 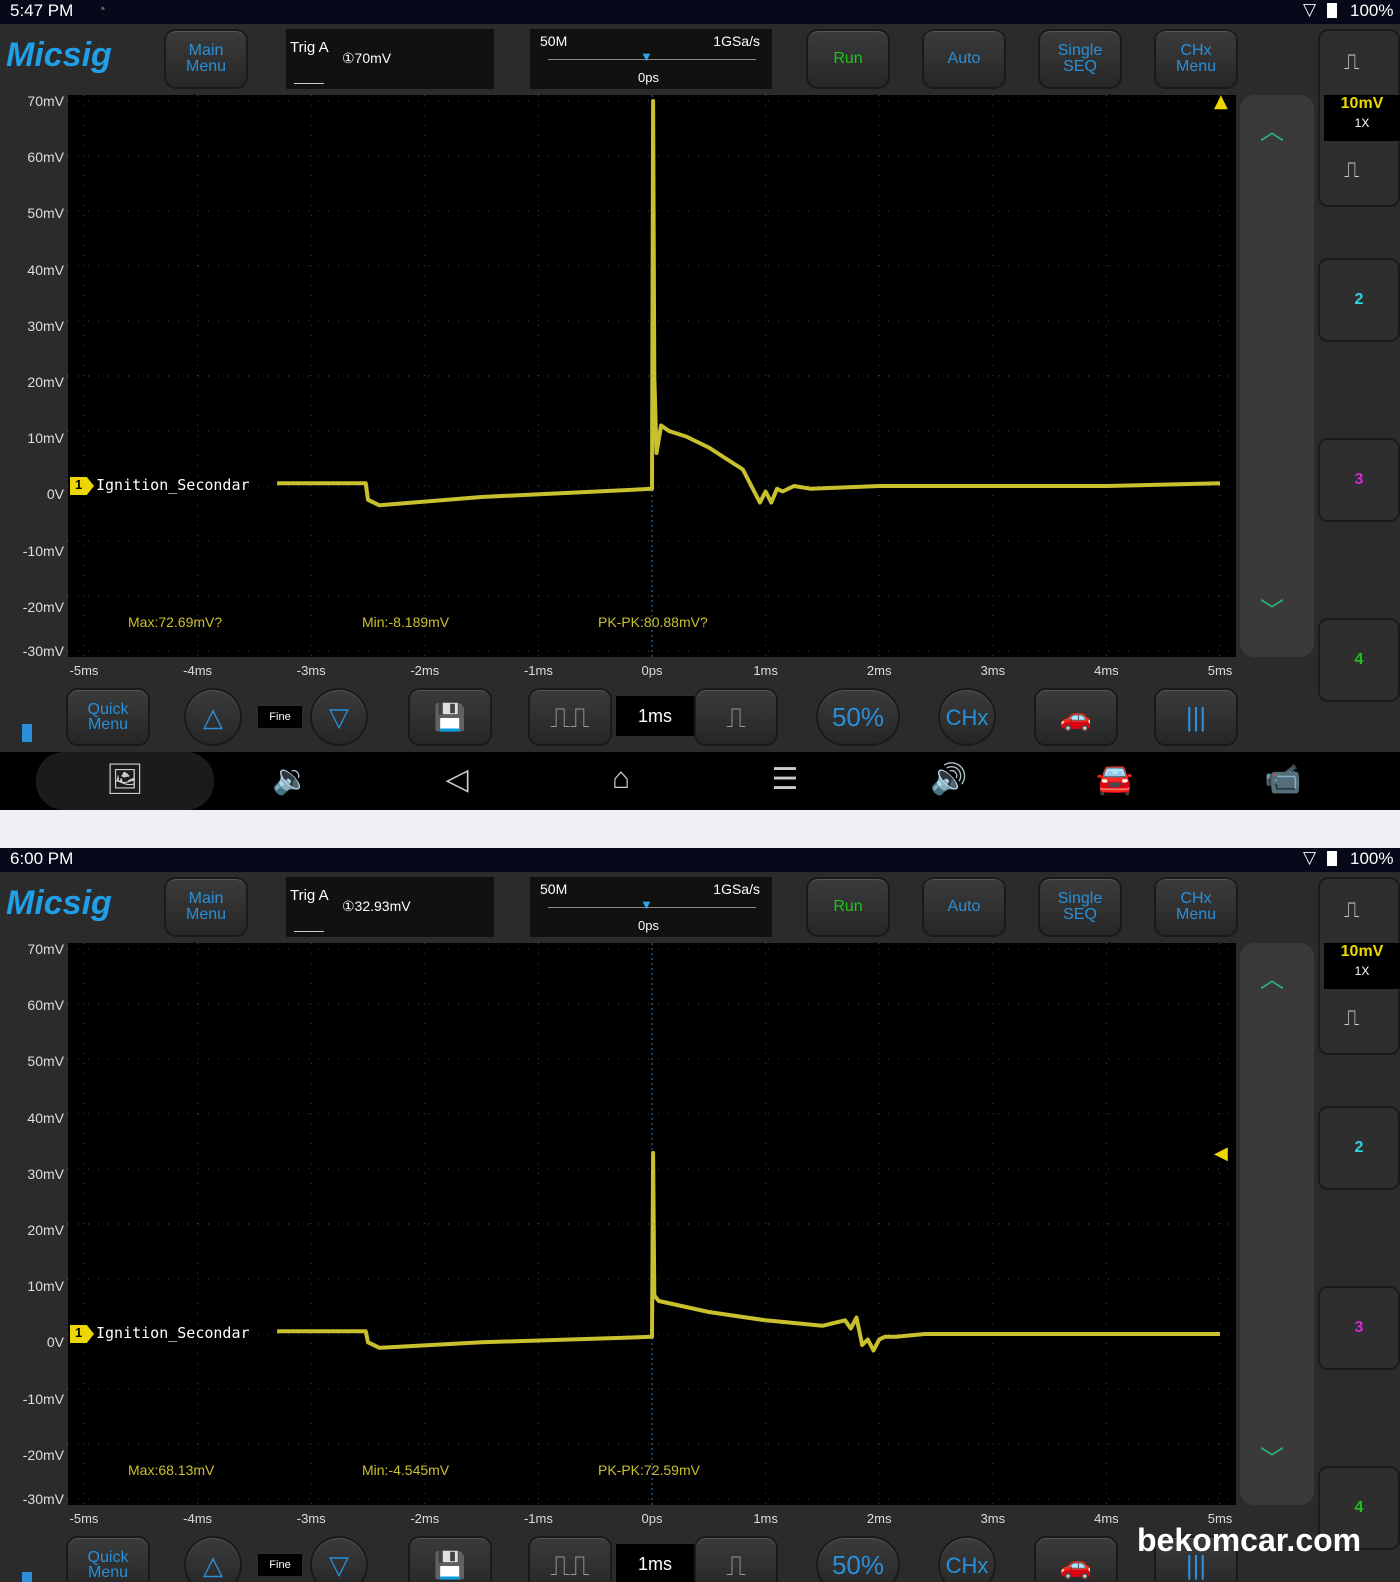 I want to click on trigger-level-marker-icon: ▲, so click(x=1221, y=103).